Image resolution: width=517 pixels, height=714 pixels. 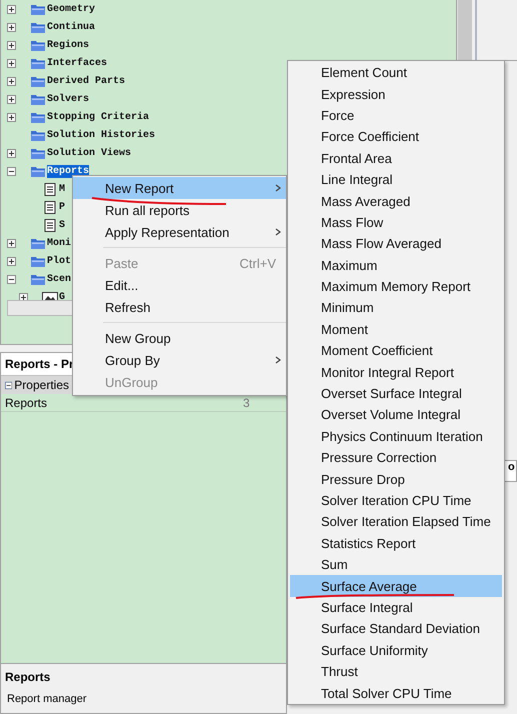 I want to click on menu-item: Total Solver CPU Time, so click(x=396, y=693).